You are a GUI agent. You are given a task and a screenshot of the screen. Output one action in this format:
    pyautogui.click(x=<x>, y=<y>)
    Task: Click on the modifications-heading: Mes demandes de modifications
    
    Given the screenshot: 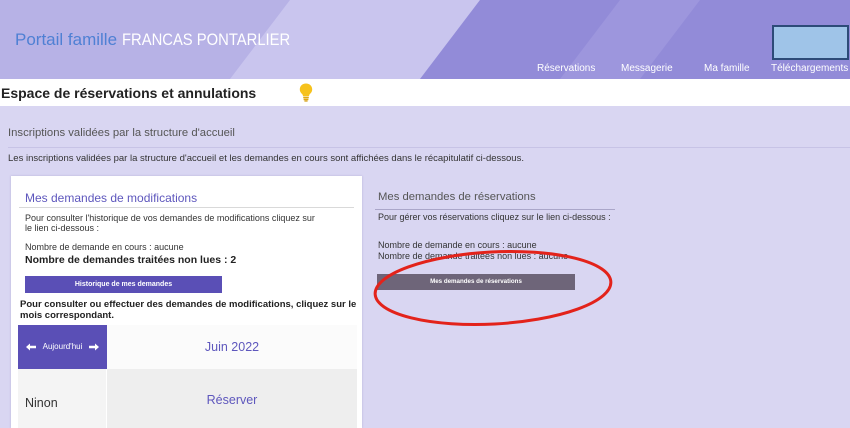 What is the action you would take?
    pyautogui.click(x=111, y=198)
    